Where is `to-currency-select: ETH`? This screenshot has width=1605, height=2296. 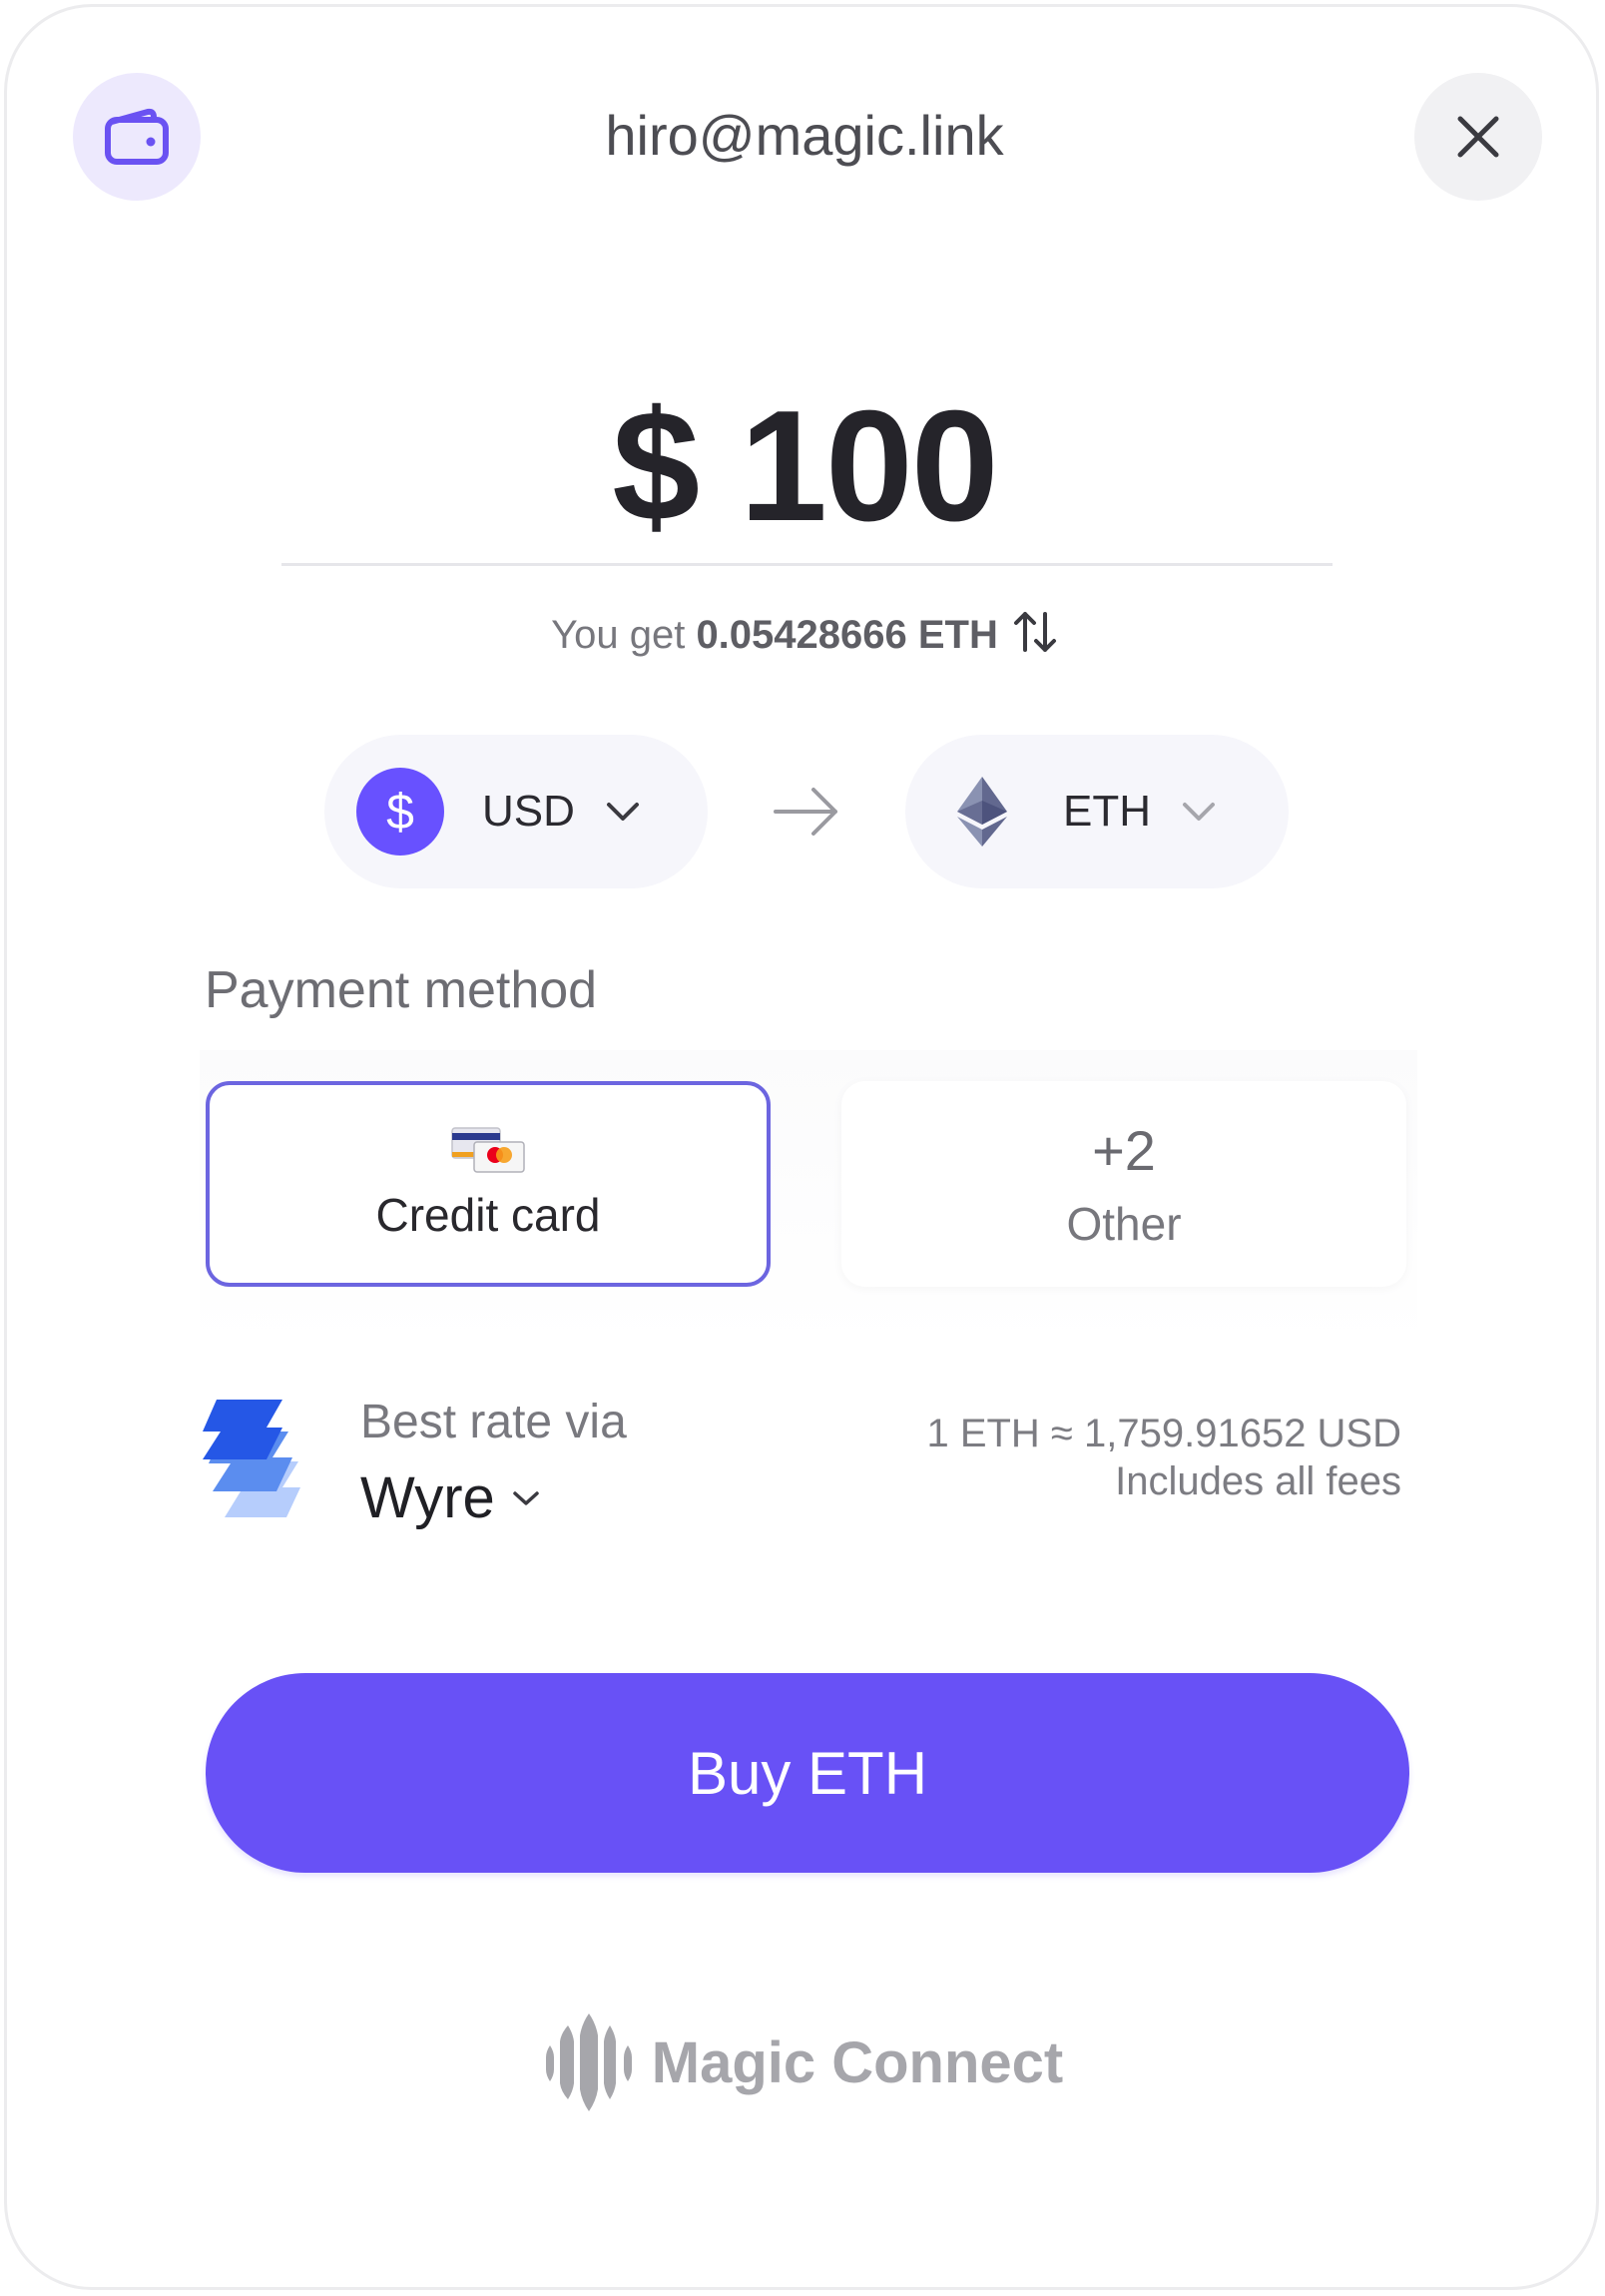
to-currency-select: ETH is located at coordinates (1097, 812).